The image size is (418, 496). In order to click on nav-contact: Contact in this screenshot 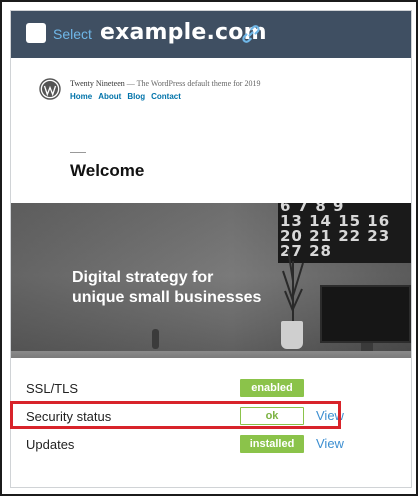, I will do `click(166, 96)`.